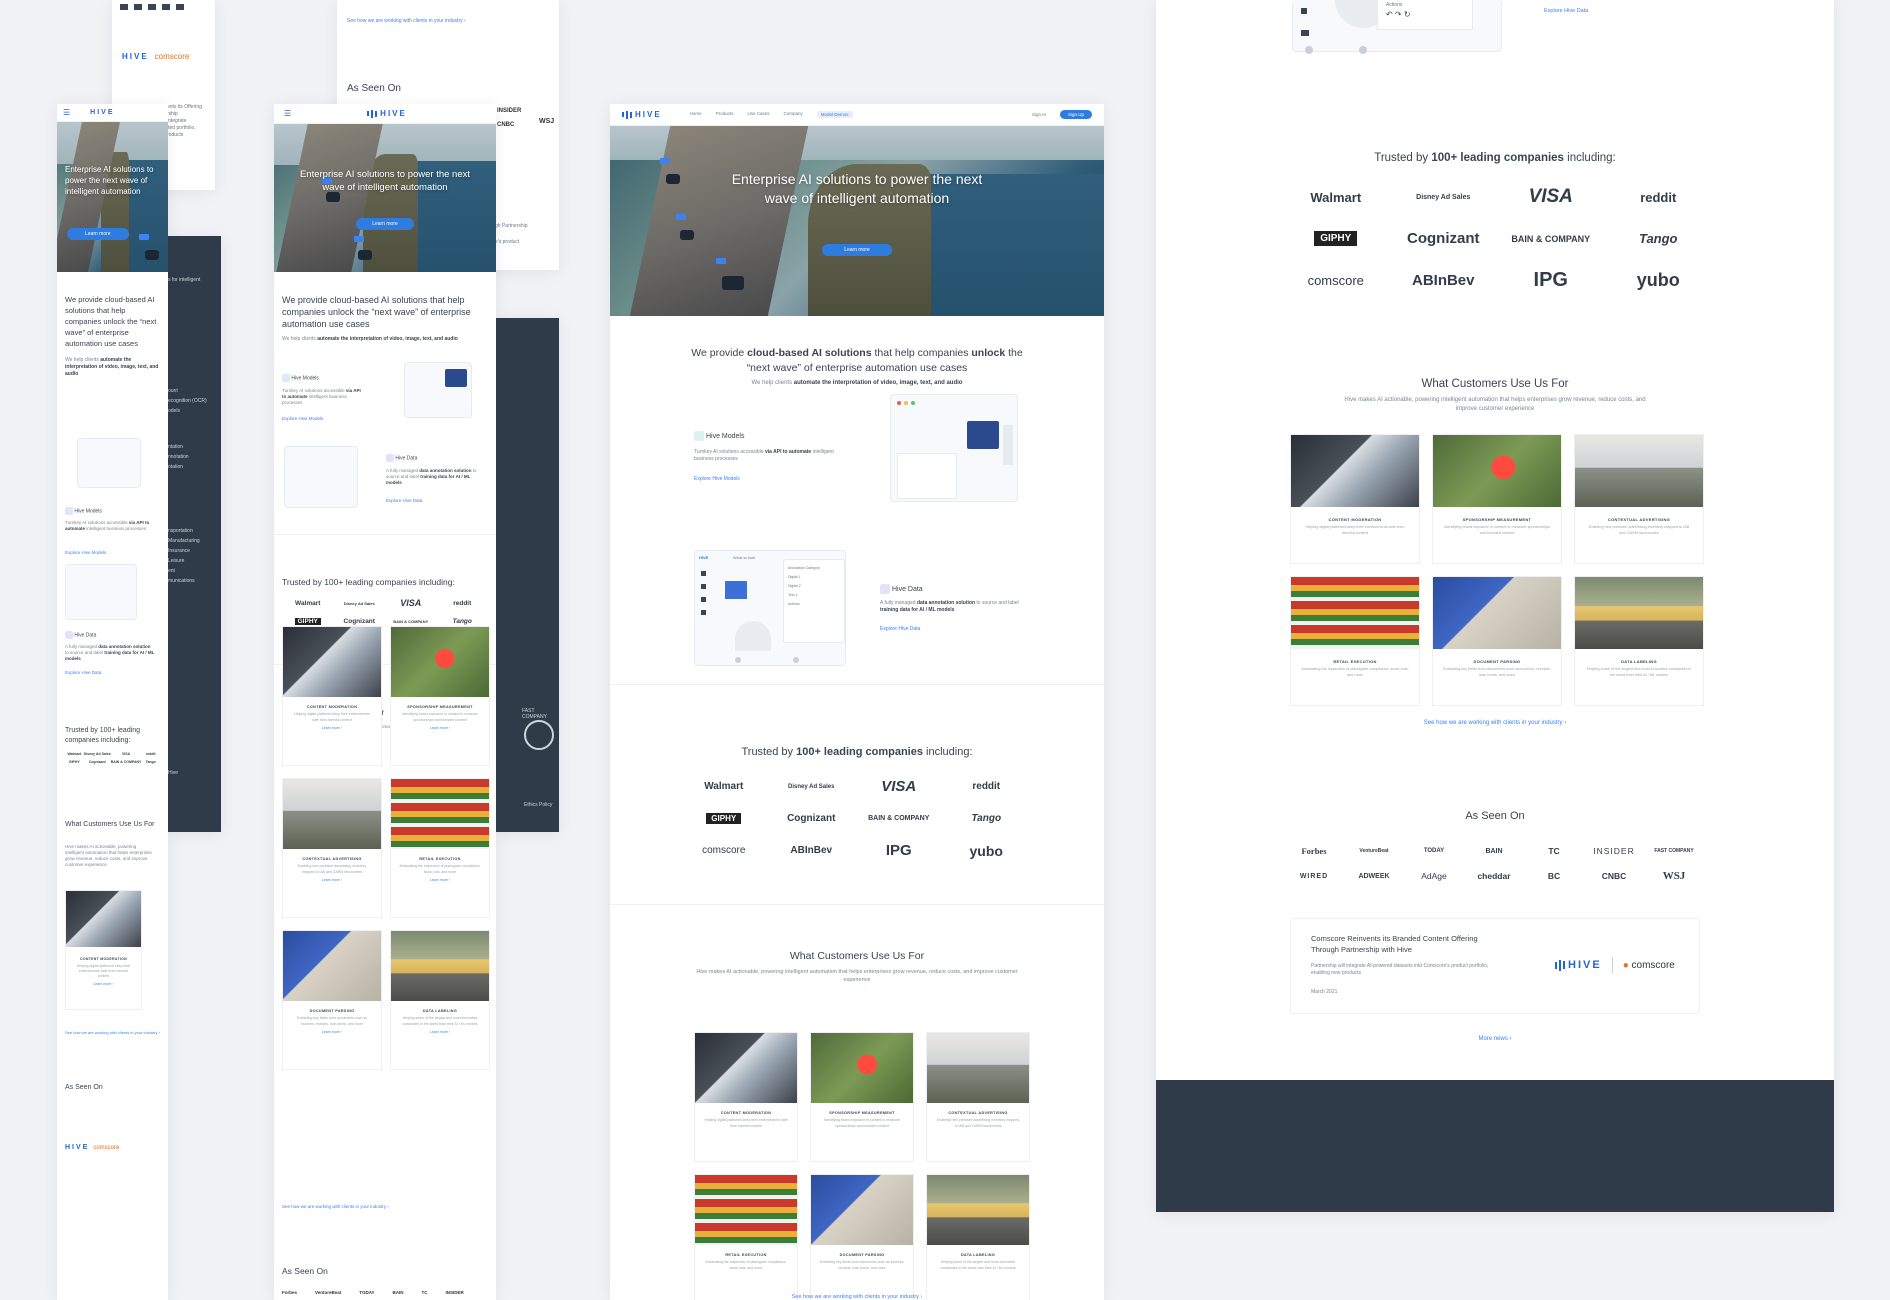 The height and width of the screenshot is (1300, 1890). What do you see at coordinates (717, 479) in the screenshot?
I see `desktop-models-link: Explore Hive Models` at bounding box center [717, 479].